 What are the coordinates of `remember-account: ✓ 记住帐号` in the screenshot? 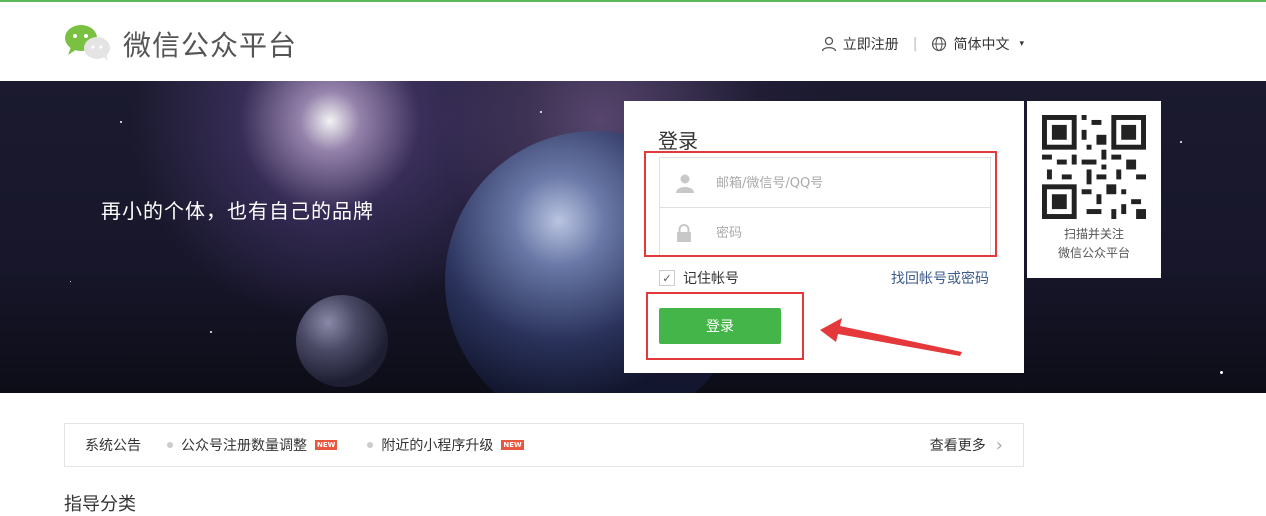 It's located at (699, 278).